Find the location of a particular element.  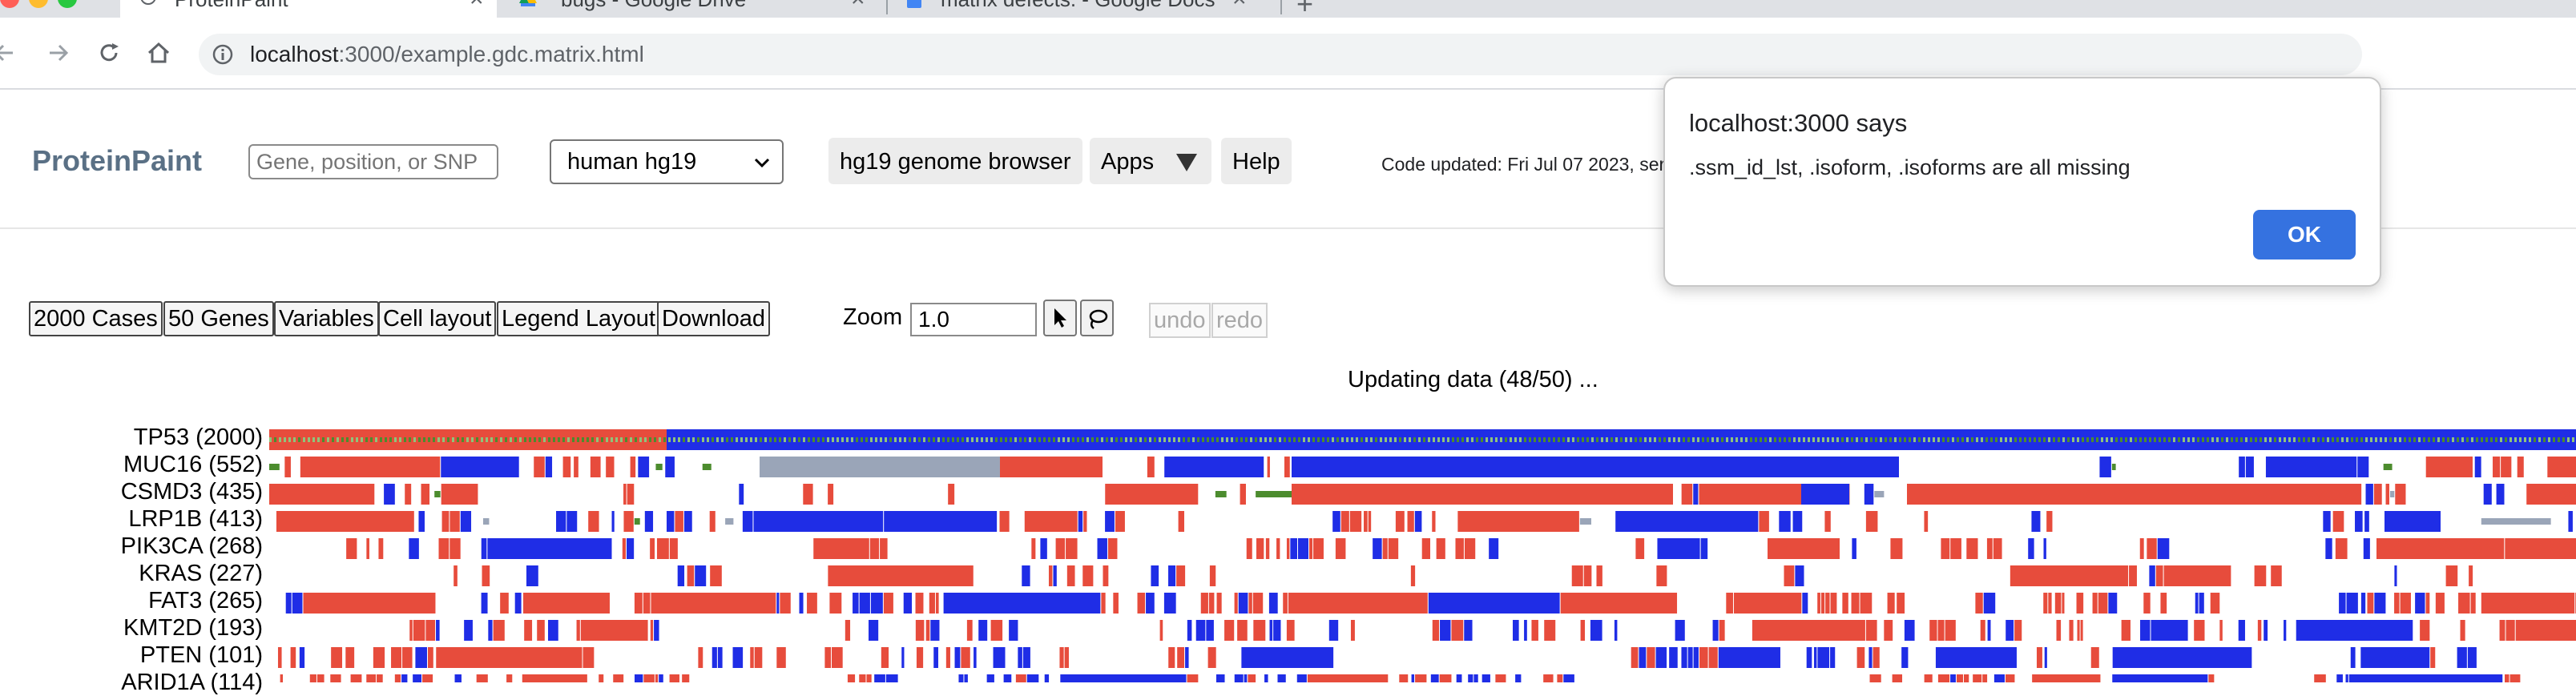

zoom-input is located at coordinates (973, 319).